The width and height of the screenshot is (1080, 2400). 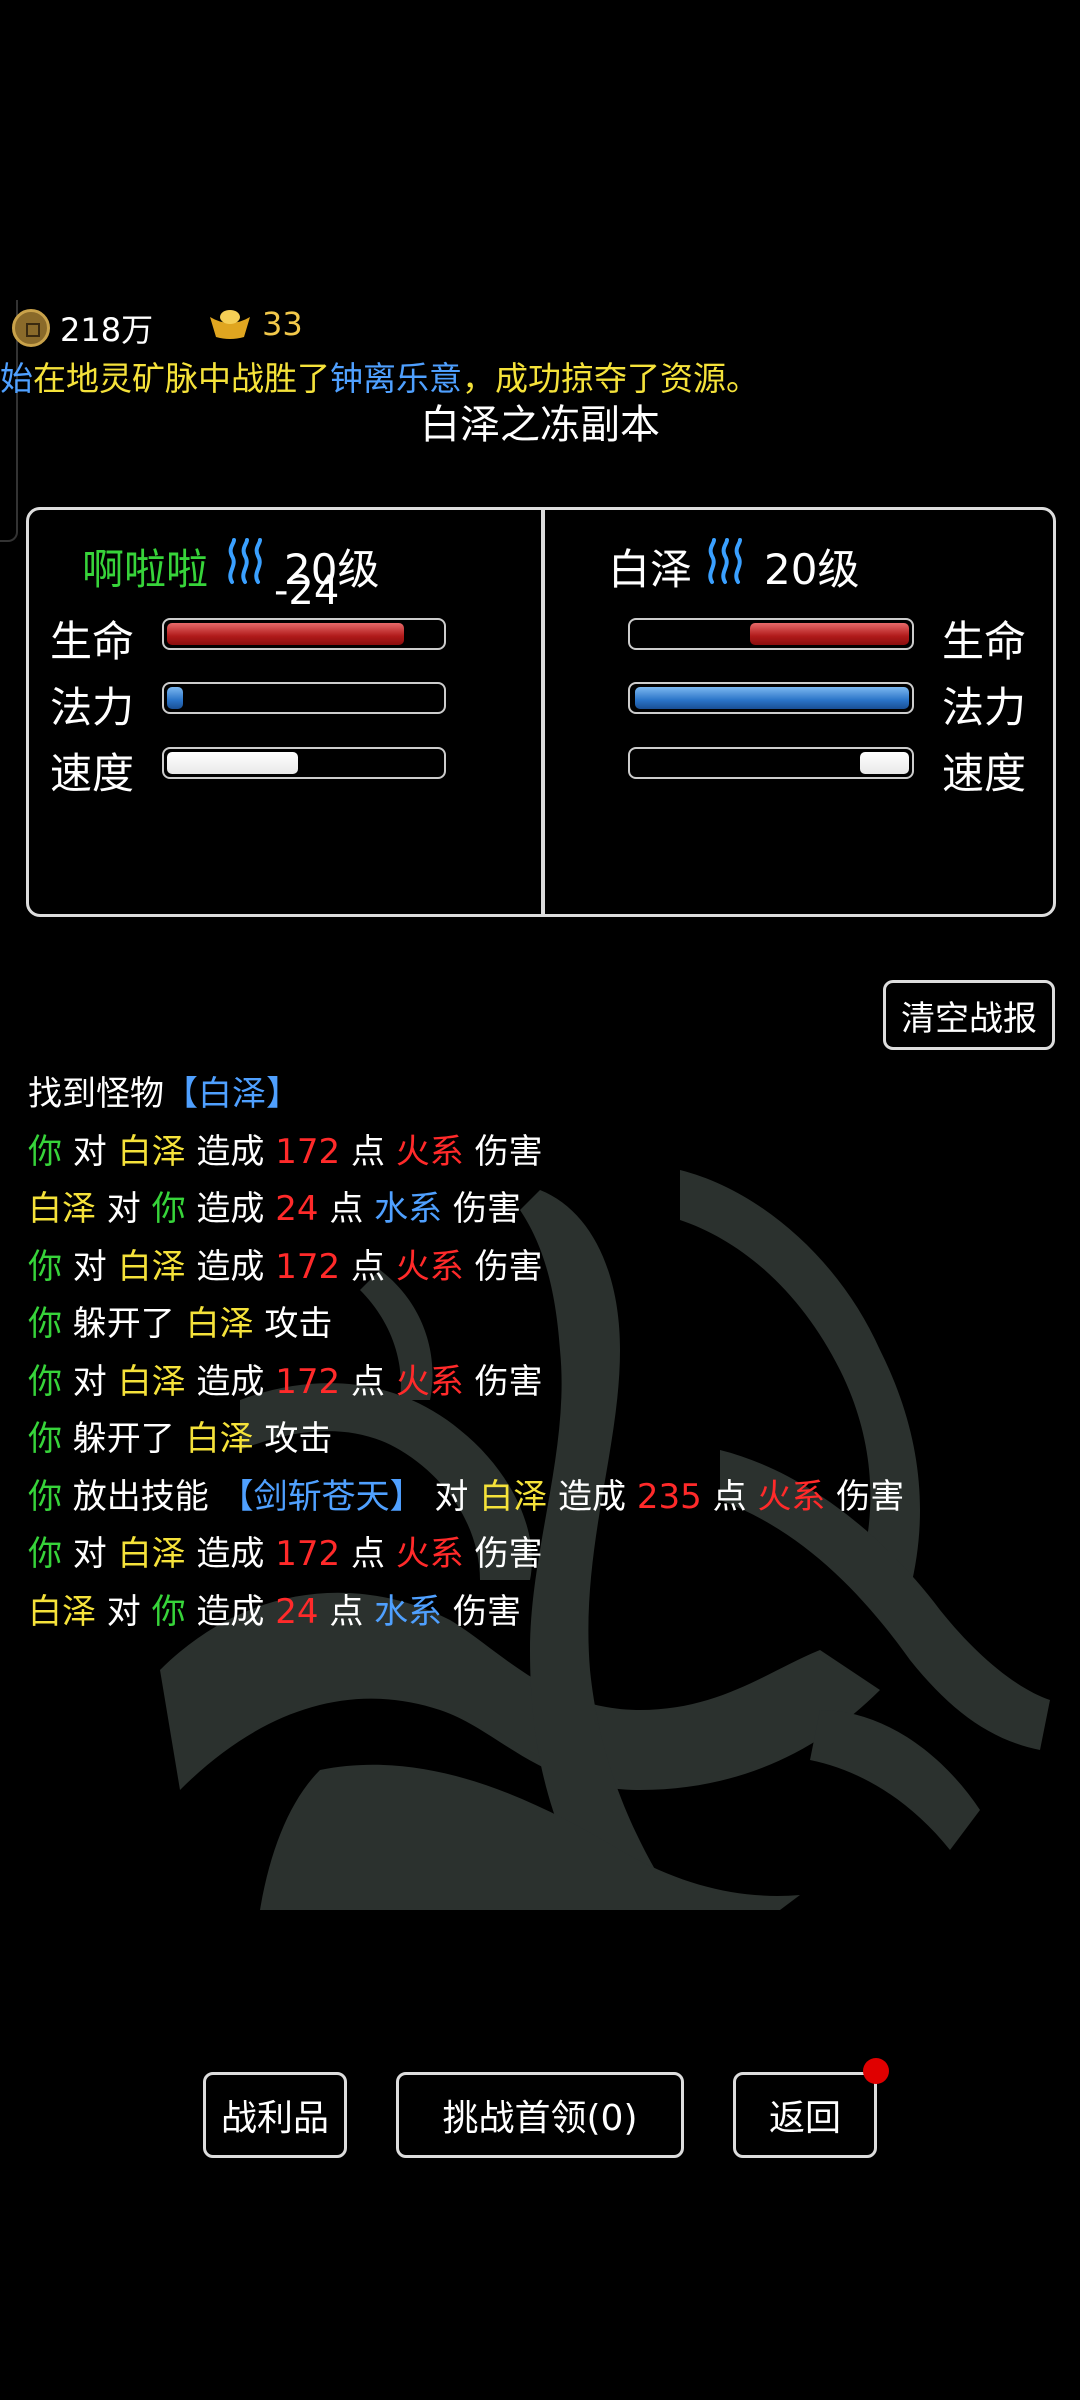 What do you see at coordinates (812, 569) in the screenshot?
I see `enemy-level: 20级` at bounding box center [812, 569].